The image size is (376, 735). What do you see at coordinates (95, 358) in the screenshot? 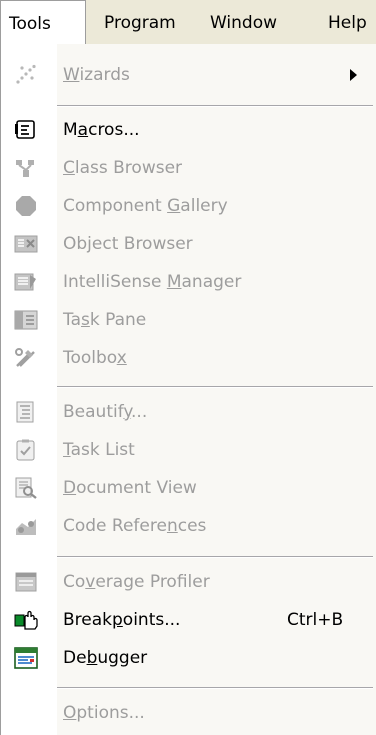
I see `menu-item-label: Toolbox` at bounding box center [95, 358].